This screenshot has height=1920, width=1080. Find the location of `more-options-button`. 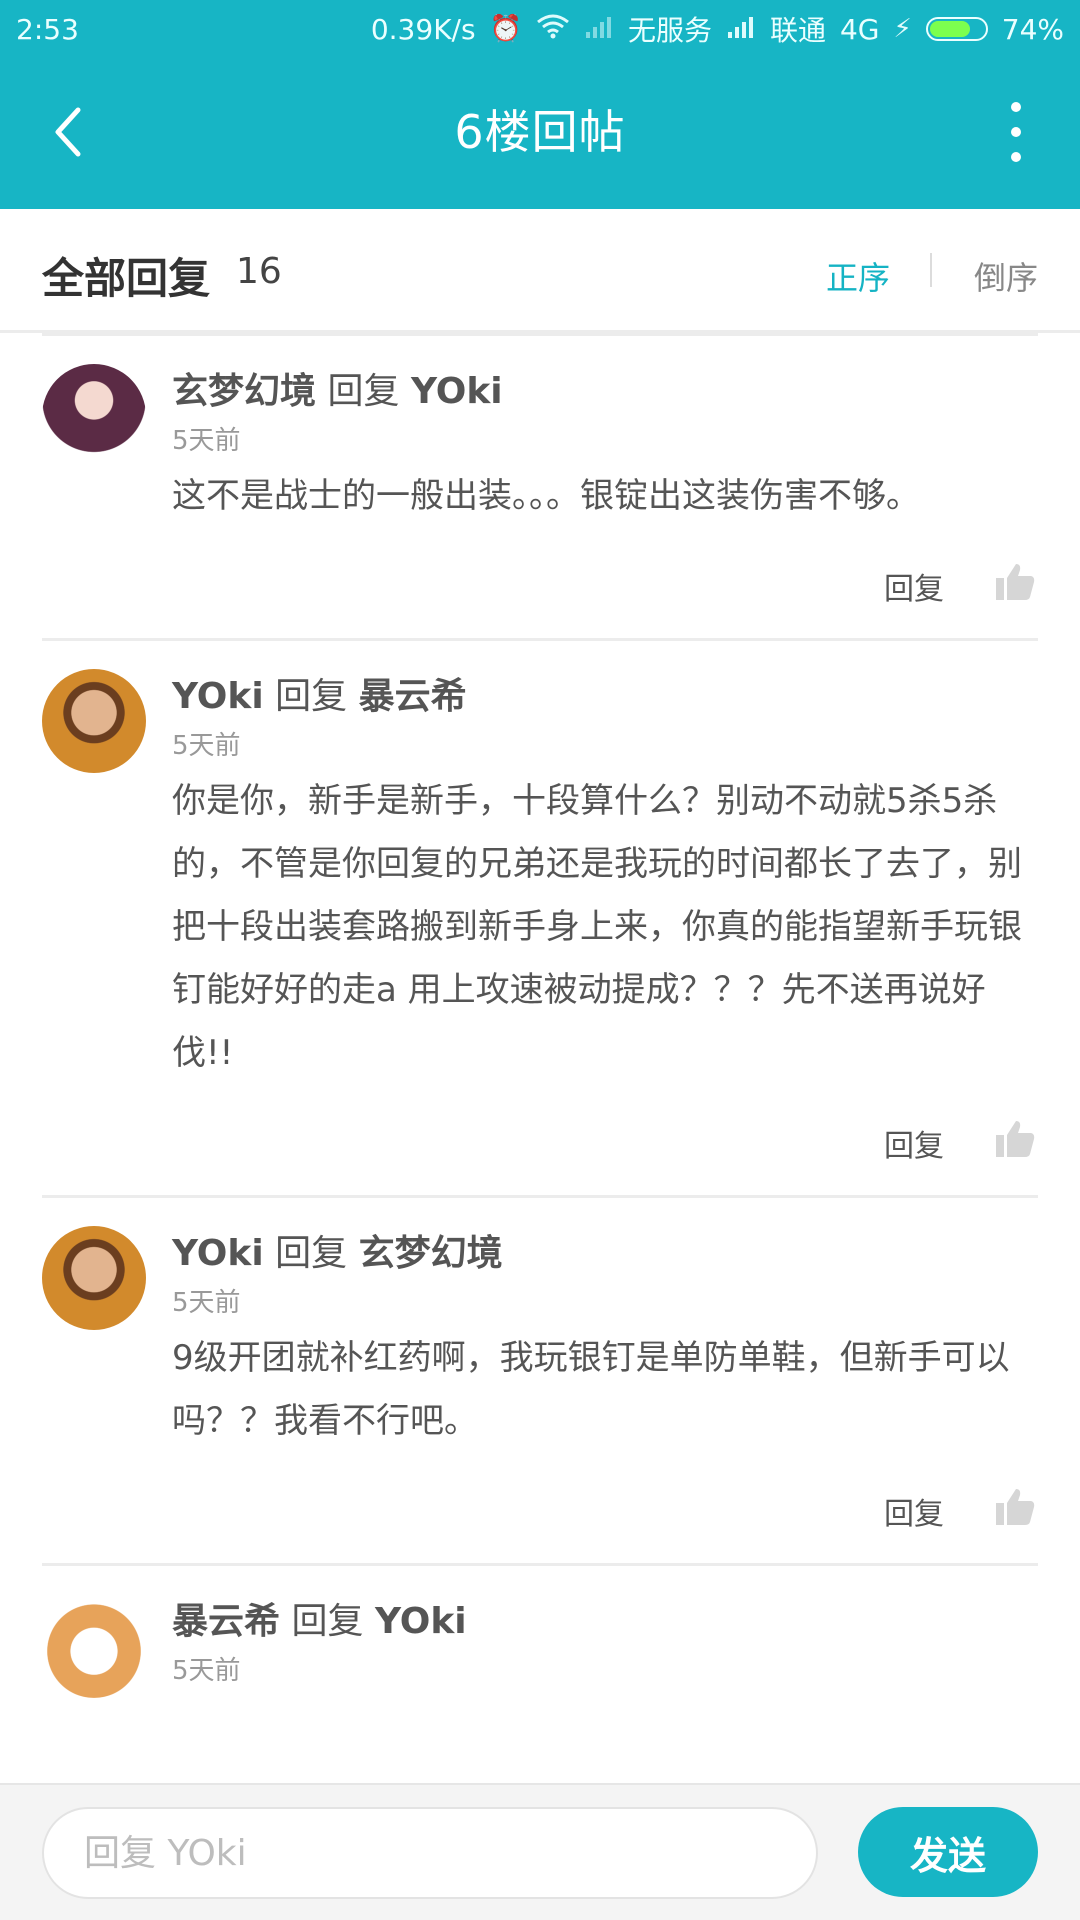

more-options-button is located at coordinates (1016, 132).